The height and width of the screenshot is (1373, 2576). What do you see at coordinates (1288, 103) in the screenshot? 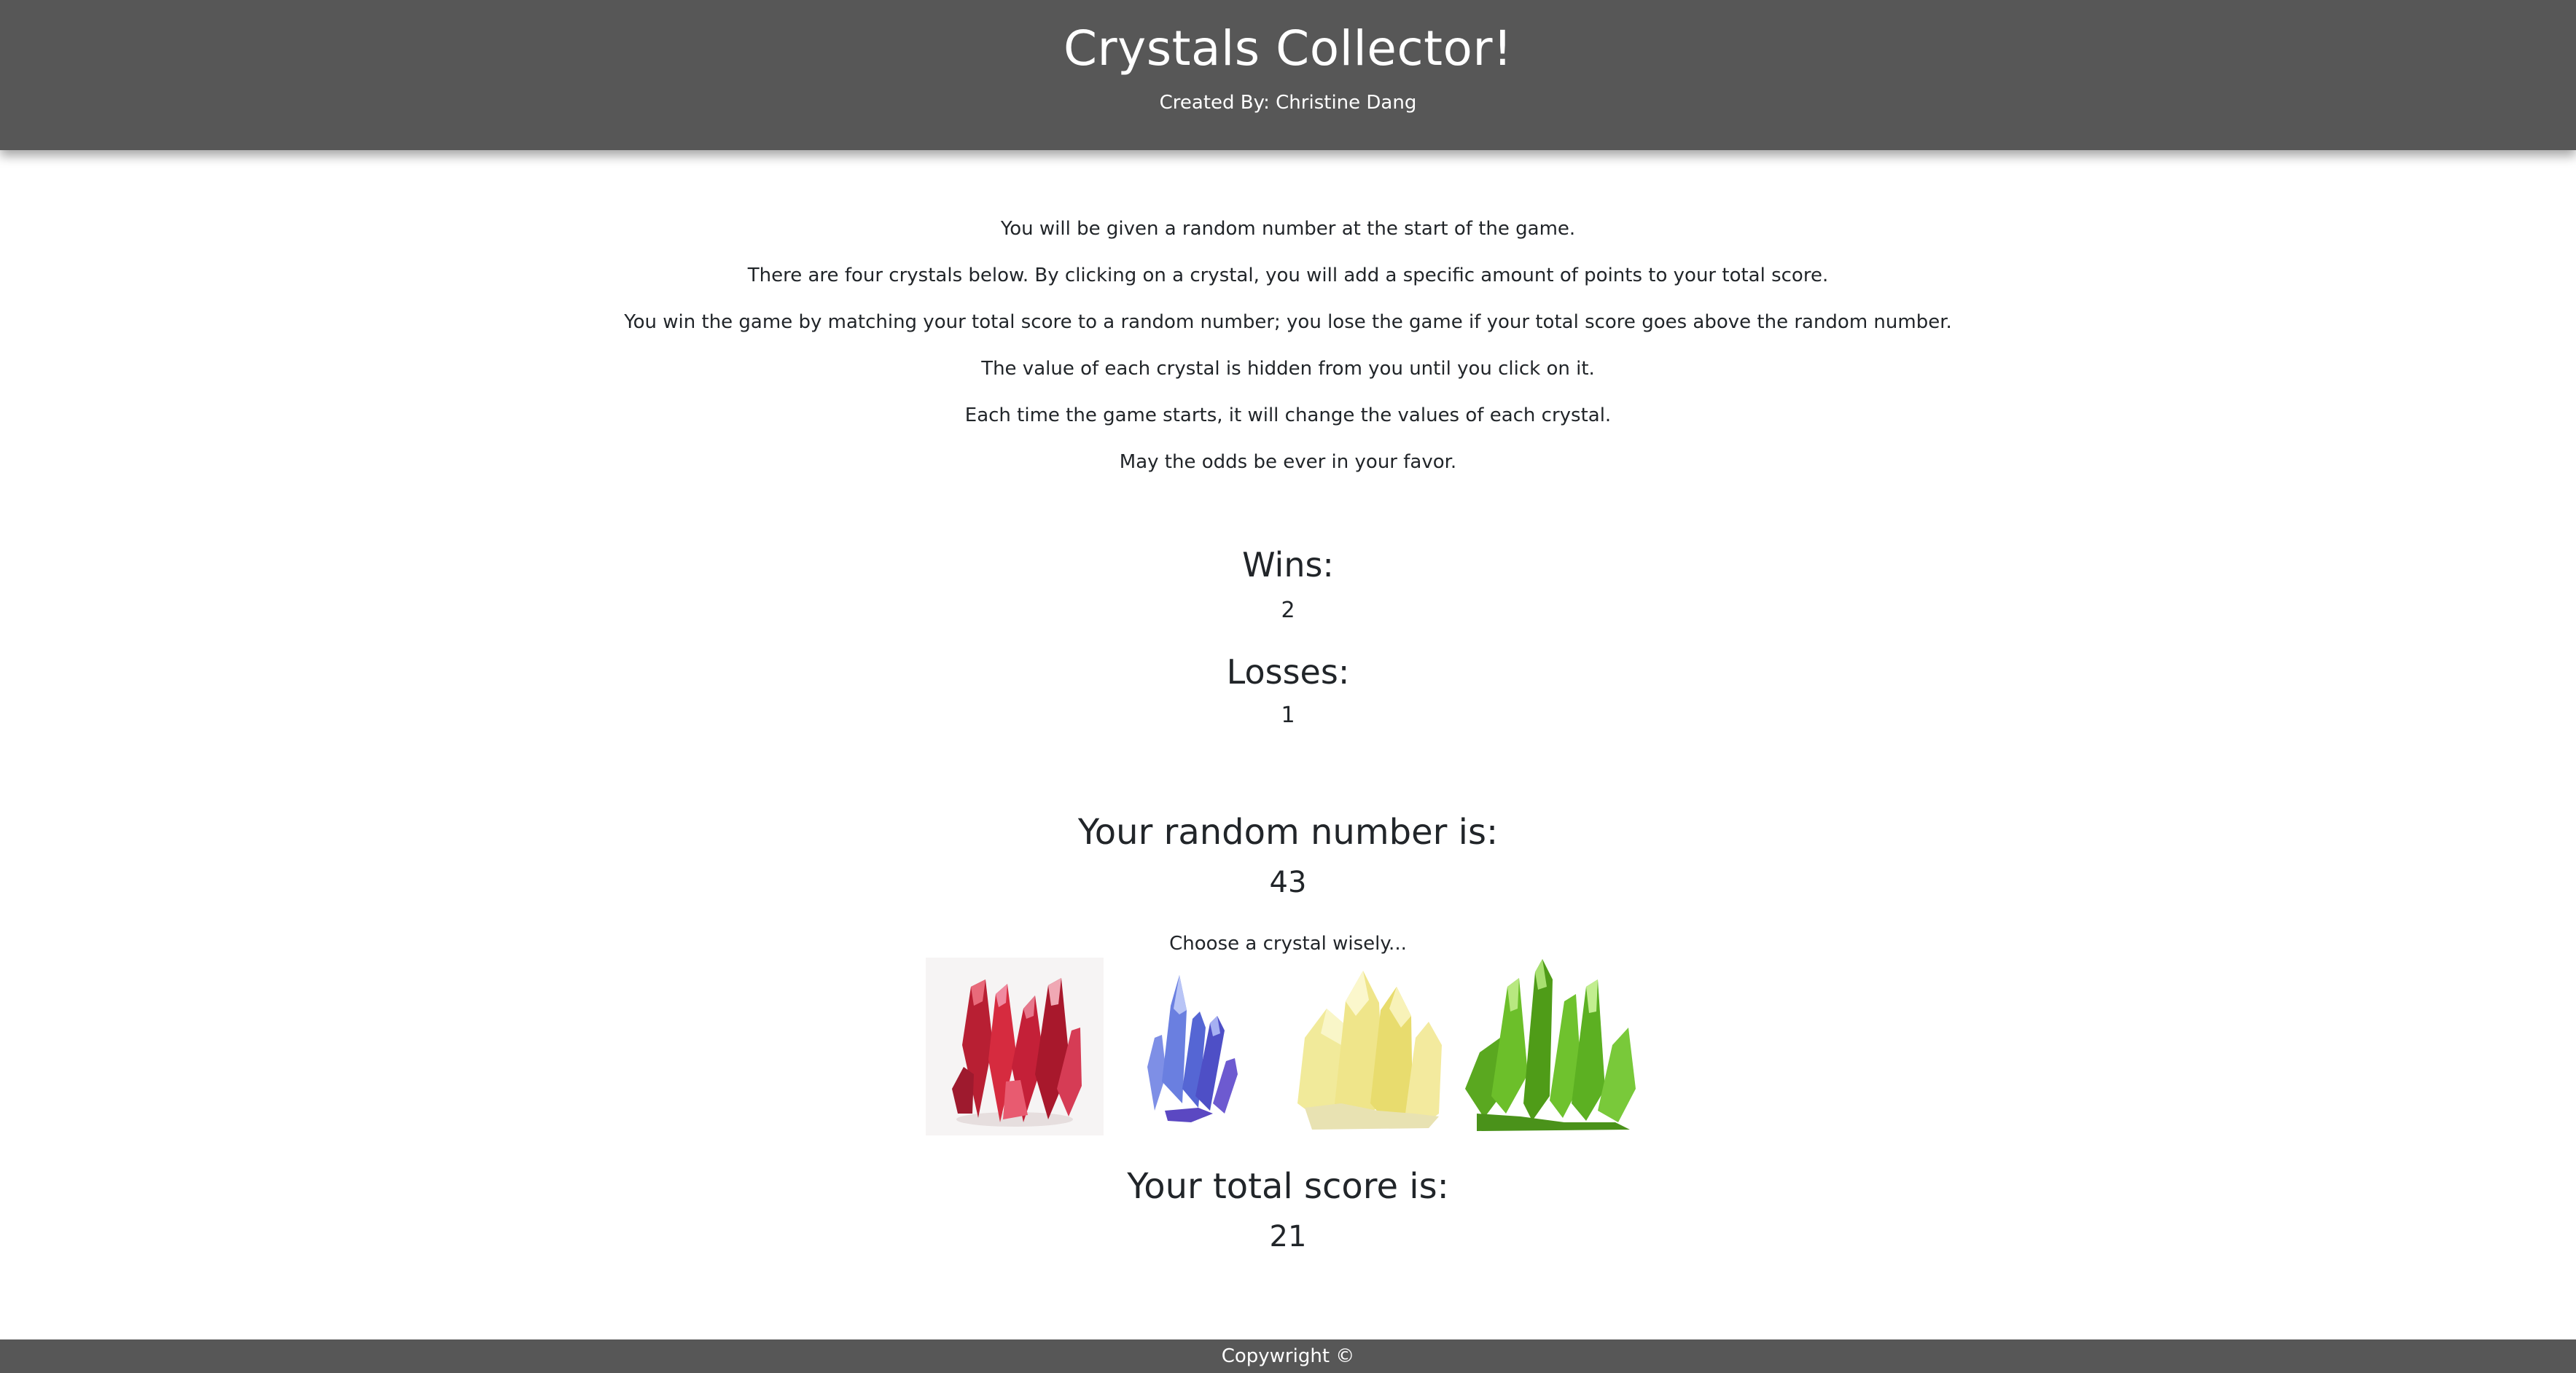
I see `author-credit: Created By: Christine Dang` at bounding box center [1288, 103].